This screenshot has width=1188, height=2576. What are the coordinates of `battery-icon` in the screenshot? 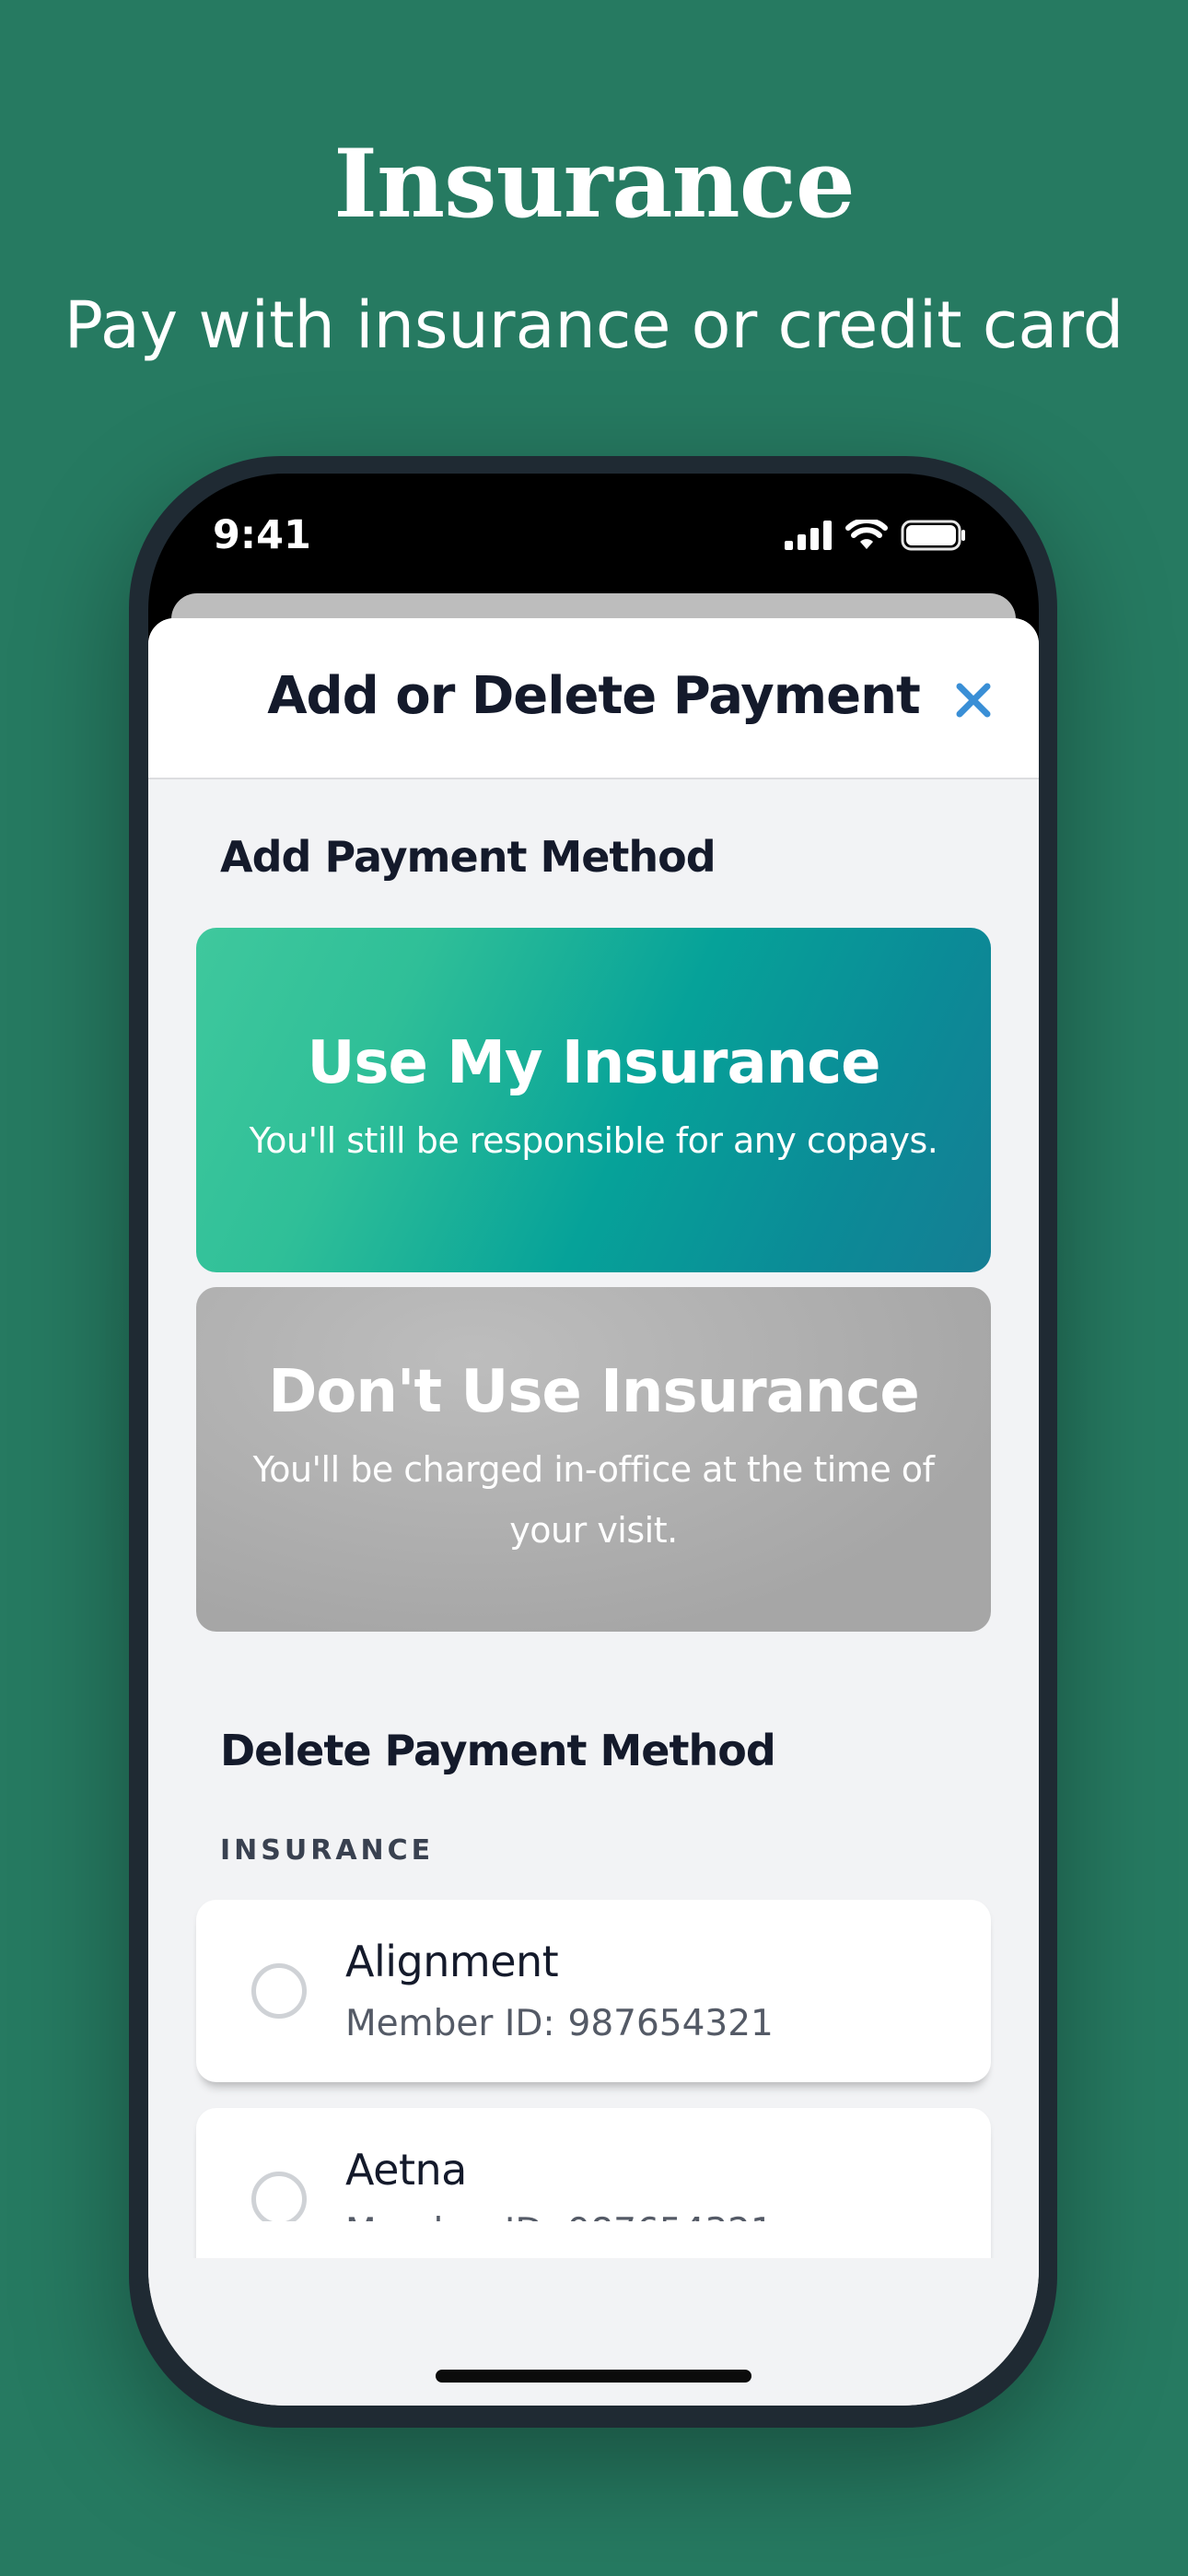 It's located at (933, 535).